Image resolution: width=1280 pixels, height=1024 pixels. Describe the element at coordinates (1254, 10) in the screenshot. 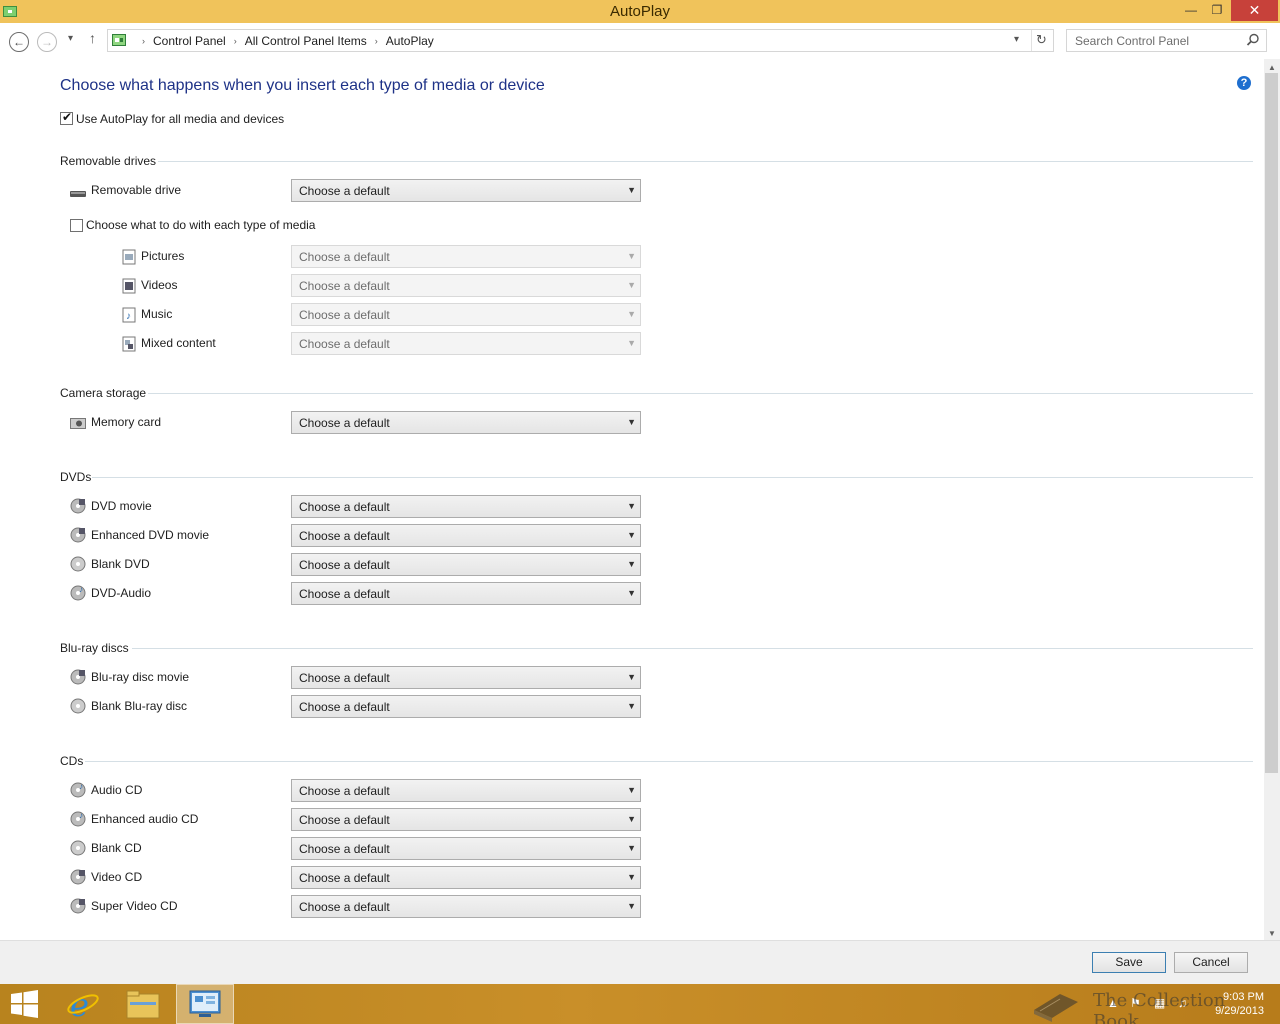

I see `close-button: ✕` at that location.